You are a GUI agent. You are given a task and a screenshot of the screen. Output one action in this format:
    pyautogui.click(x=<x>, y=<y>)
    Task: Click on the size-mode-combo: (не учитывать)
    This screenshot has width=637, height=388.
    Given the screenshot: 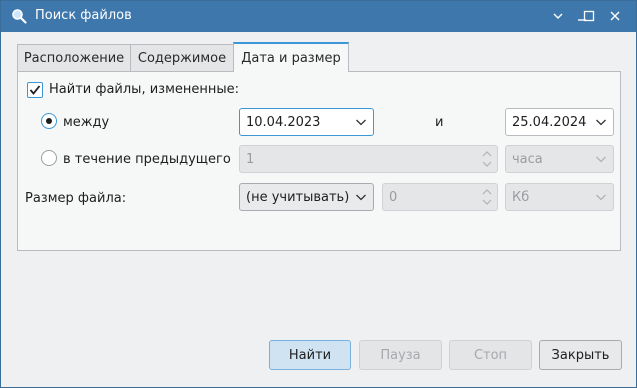 What is the action you would take?
    pyautogui.click(x=306, y=197)
    